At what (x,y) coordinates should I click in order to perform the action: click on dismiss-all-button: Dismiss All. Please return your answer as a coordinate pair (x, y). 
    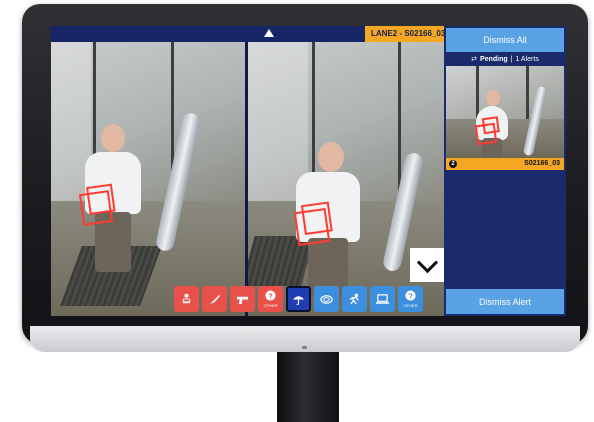
    Looking at the image, I should click on (505, 40).